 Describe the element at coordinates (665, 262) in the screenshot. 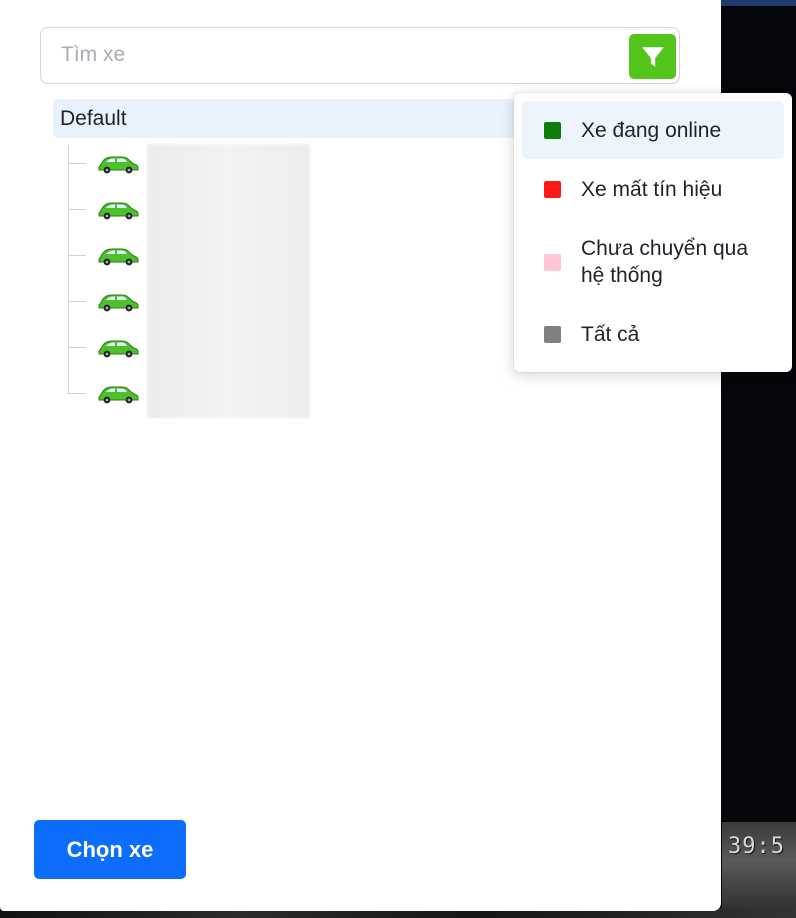

I see `filter-option-label: Chưa chuyển qua hệ thống` at that location.